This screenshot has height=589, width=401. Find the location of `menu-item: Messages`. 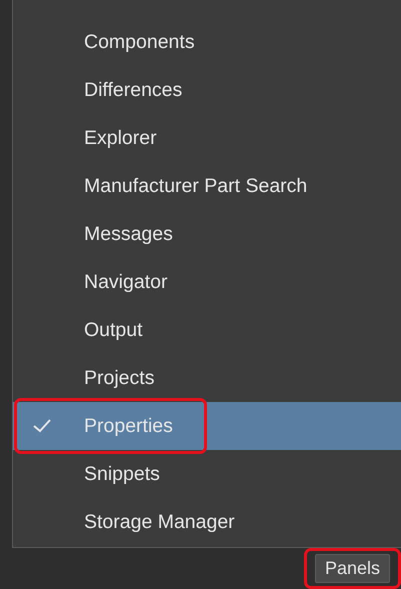

menu-item: Messages is located at coordinates (207, 234).